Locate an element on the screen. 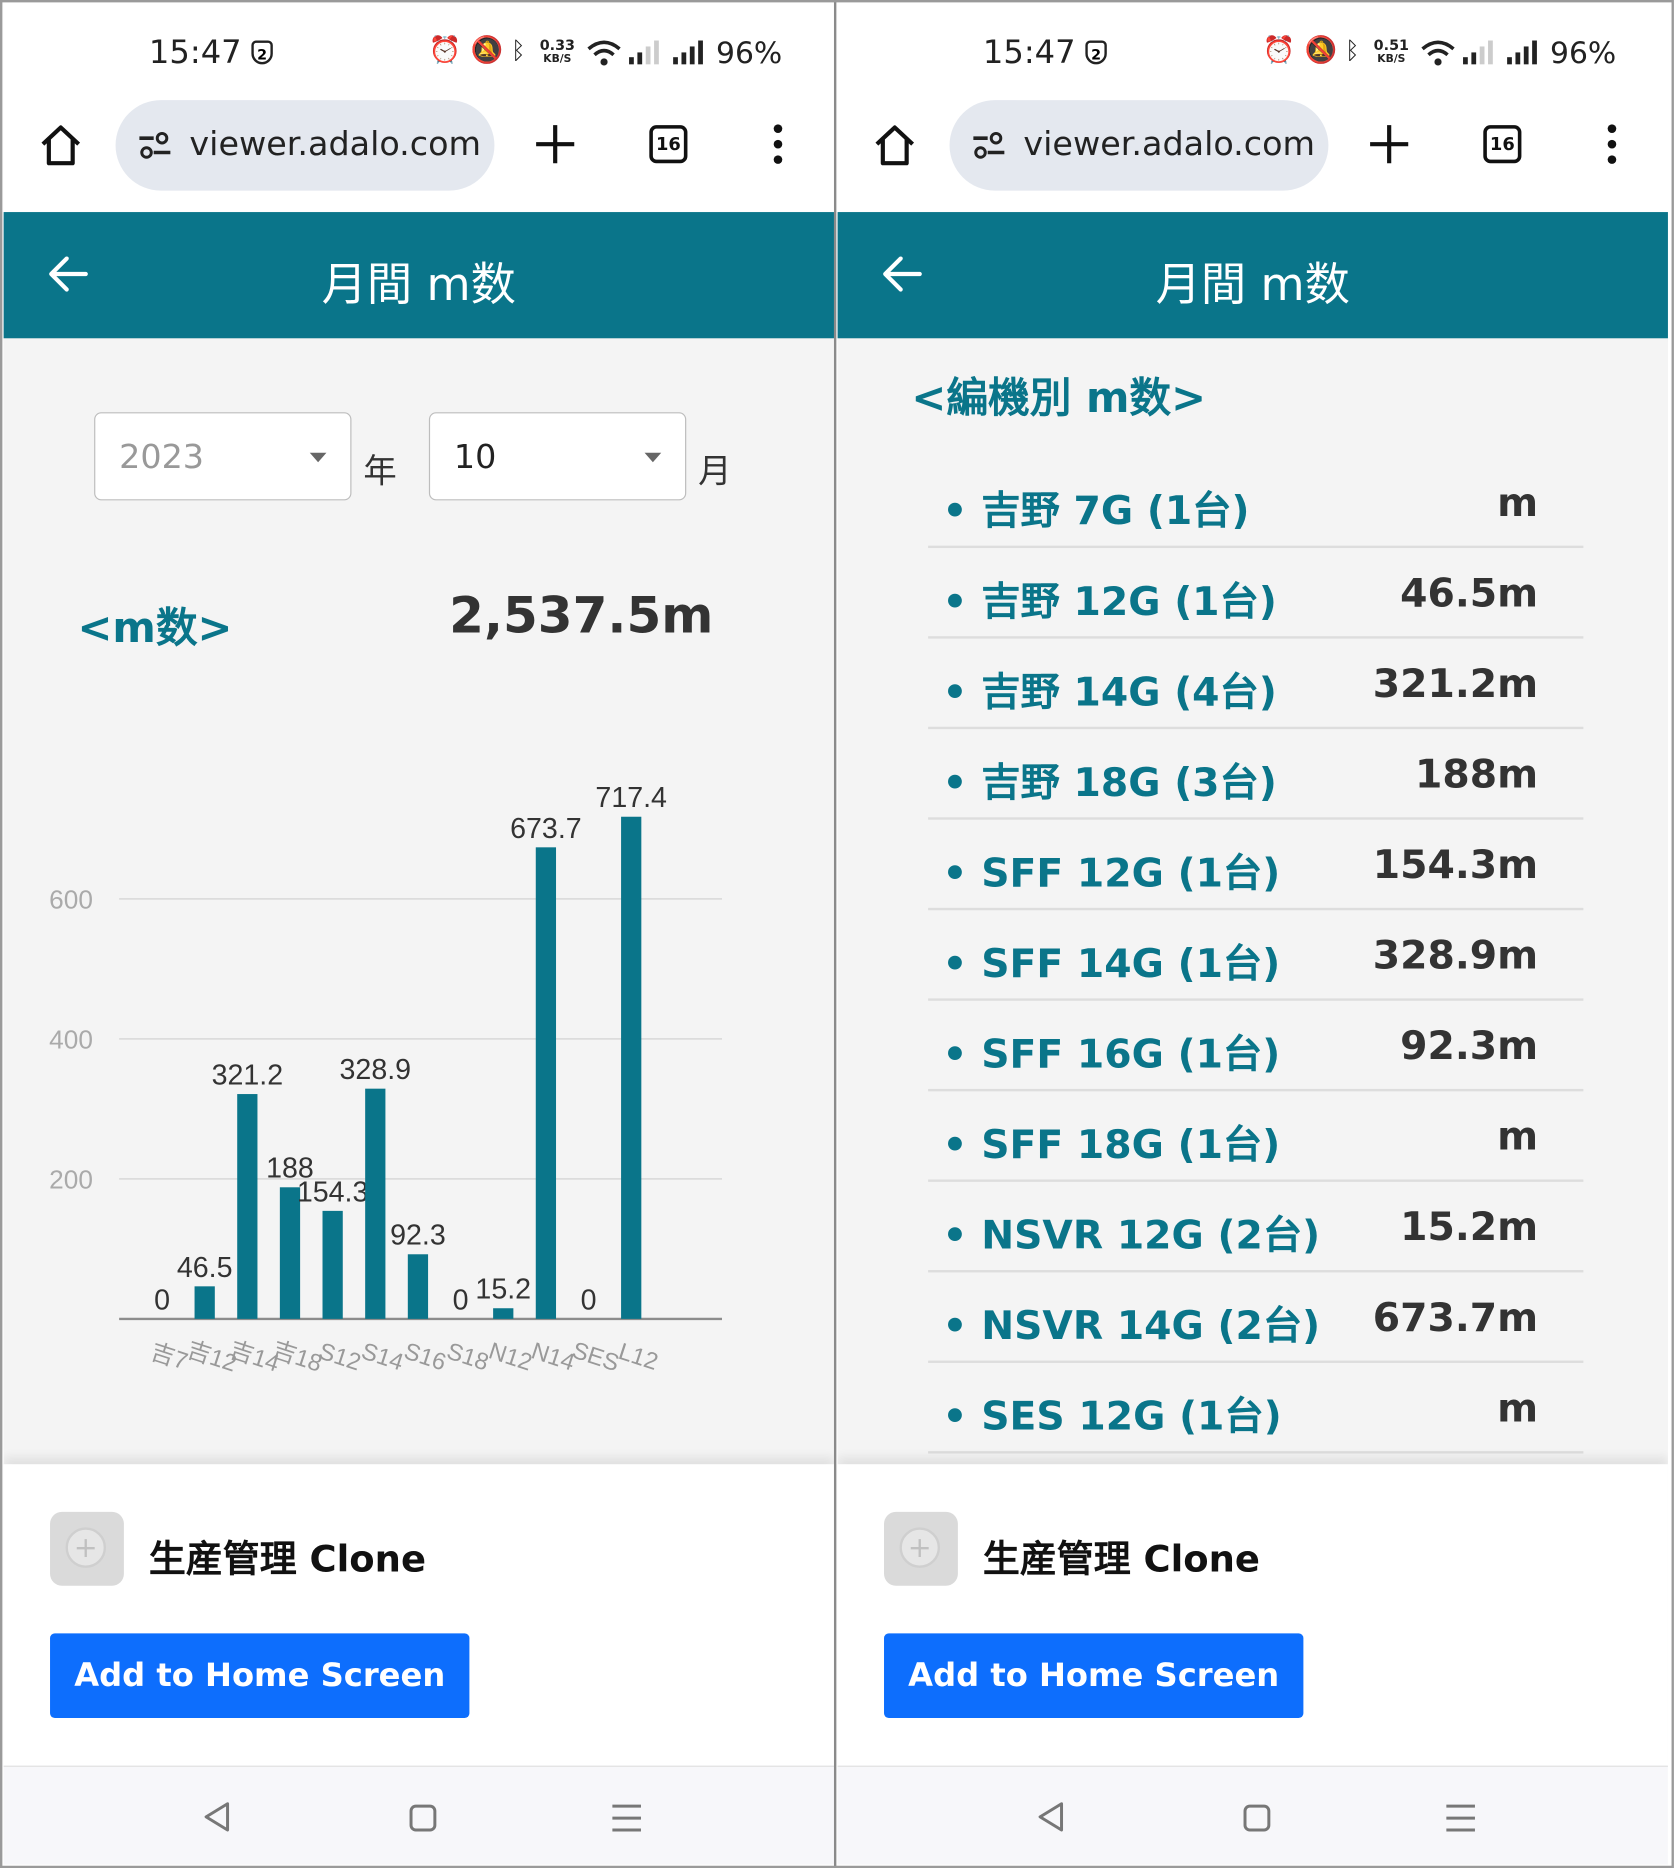 The width and height of the screenshot is (1674, 1868). list-item: • SFF 18G (1台) m is located at coordinates (1256, 1135).